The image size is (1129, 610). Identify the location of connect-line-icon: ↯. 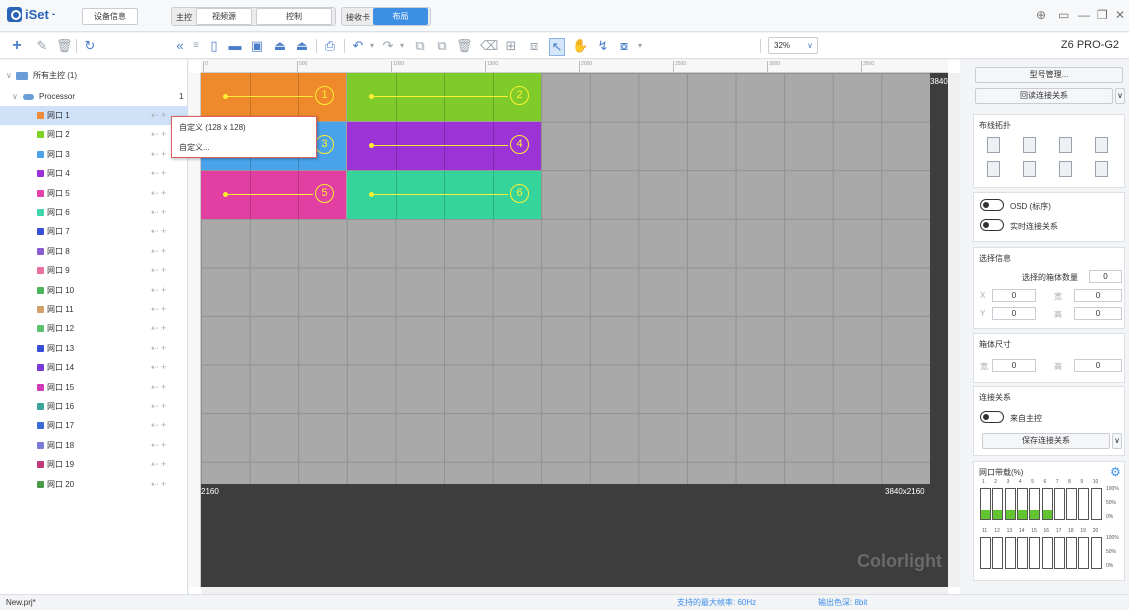
(603, 46).